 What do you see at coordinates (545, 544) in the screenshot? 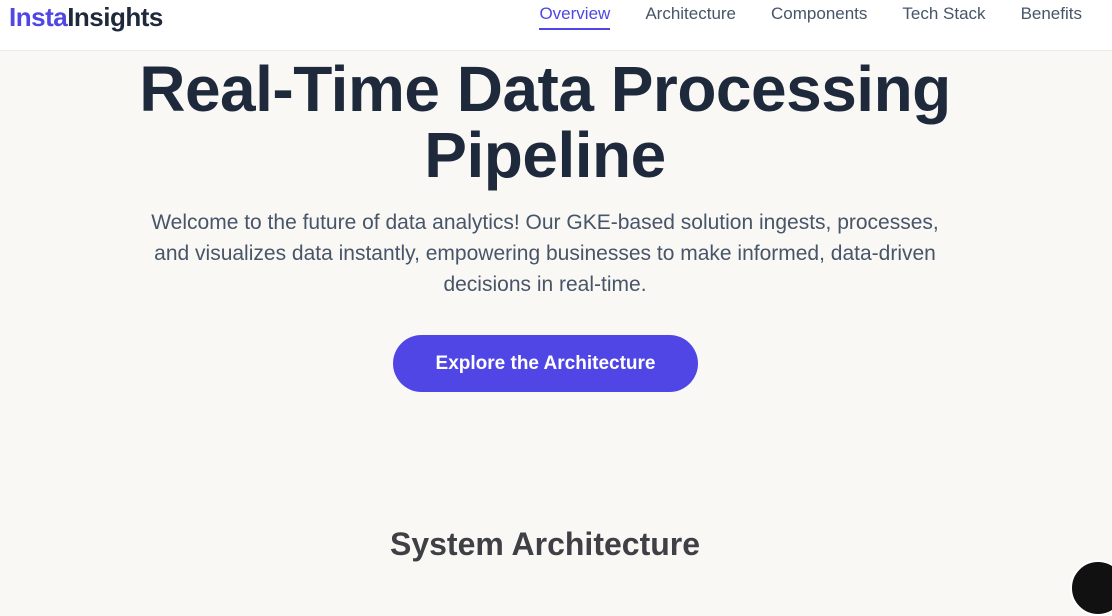
I see `section-title-system-architecture: System Architecture` at bounding box center [545, 544].